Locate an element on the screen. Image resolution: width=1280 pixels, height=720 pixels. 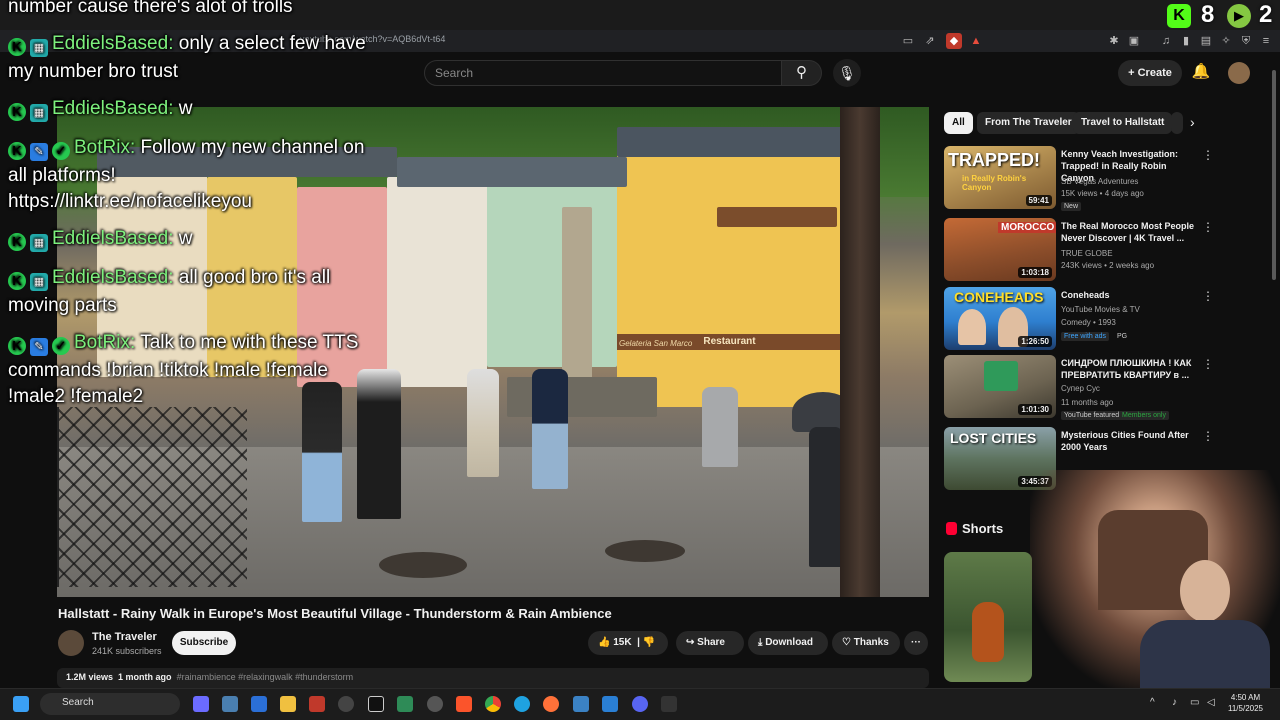
create-button: + Create is located at coordinates (1150, 73).